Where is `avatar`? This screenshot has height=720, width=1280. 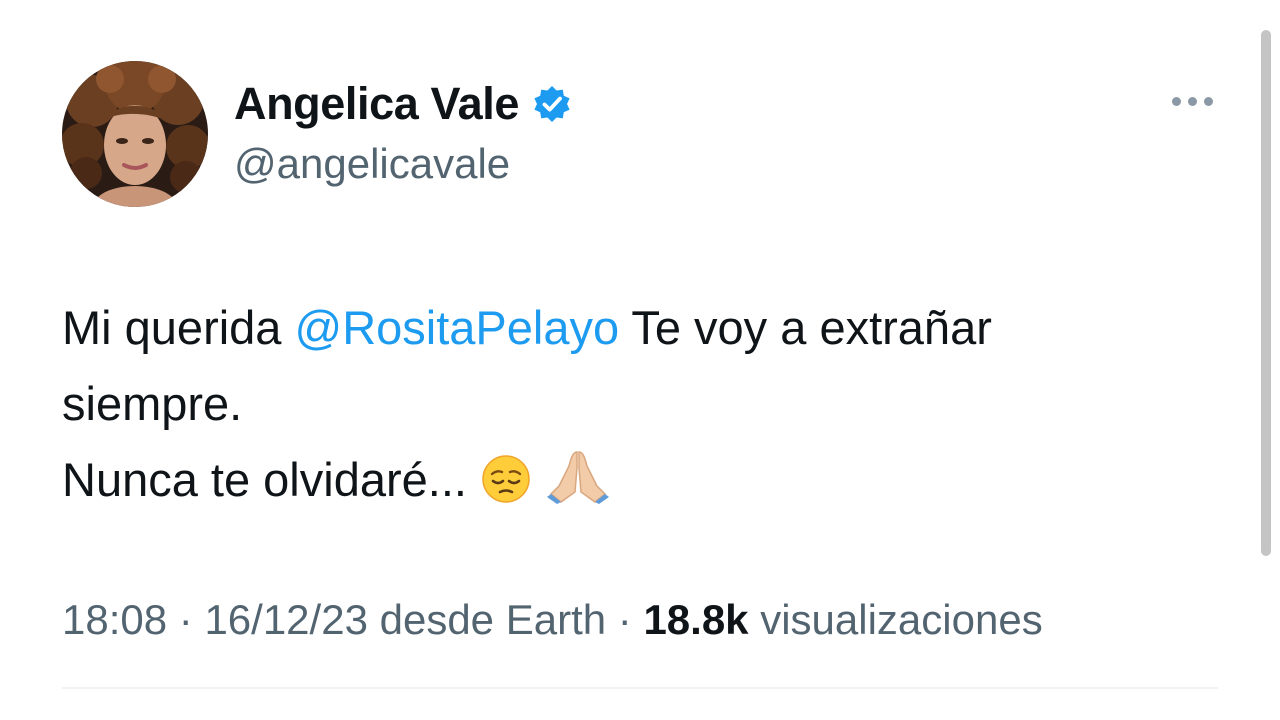 avatar is located at coordinates (135, 134).